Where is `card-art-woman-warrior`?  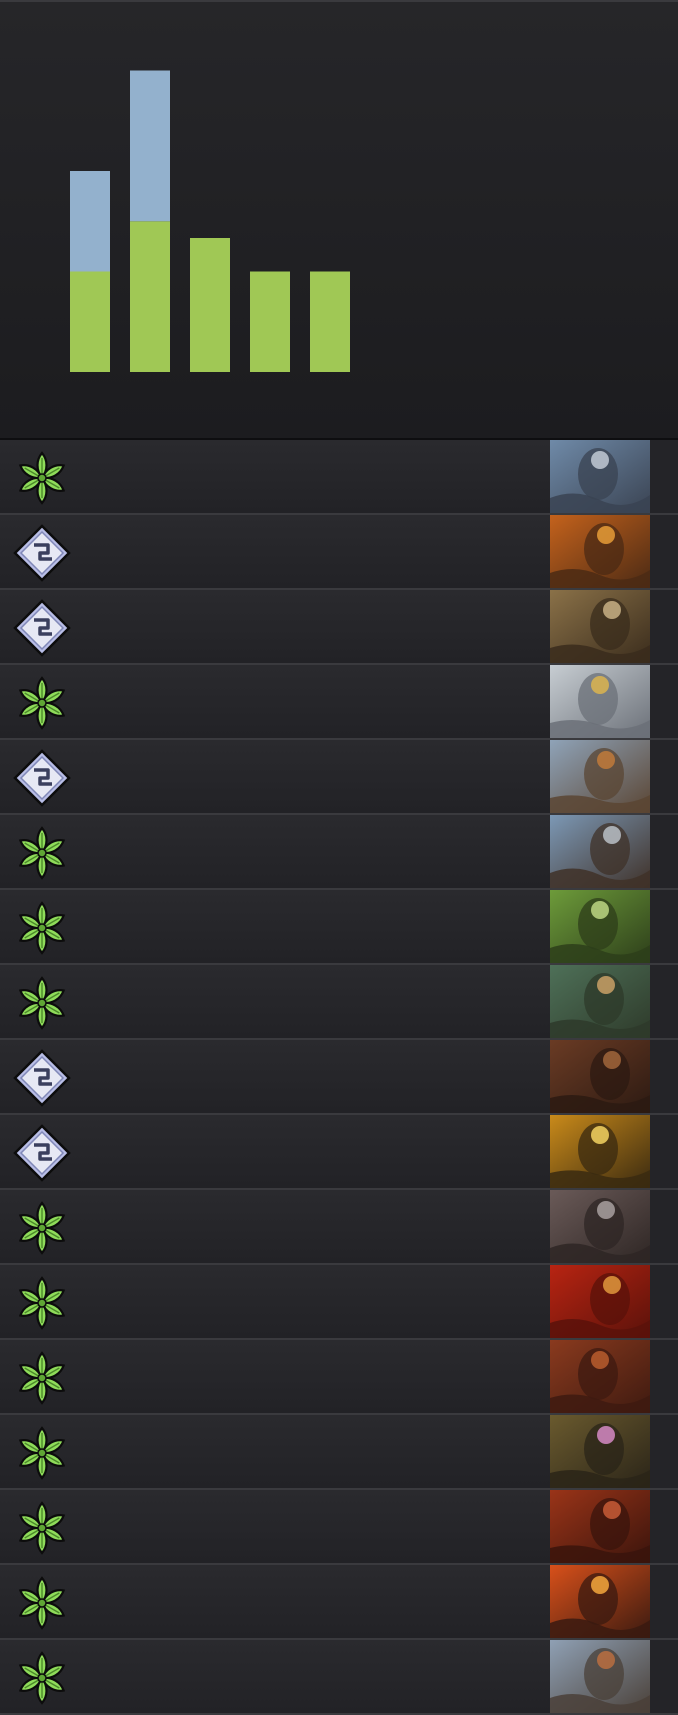
card-art-woman-warrior is located at coordinates (600, 626).